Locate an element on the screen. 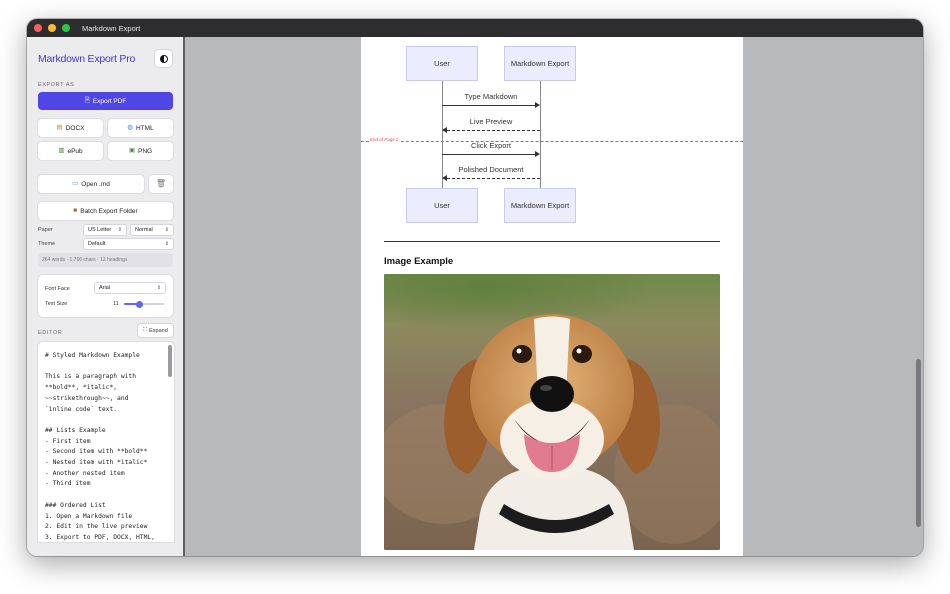 The height and width of the screenshot is (594, 950). actor-user-top: User is located at coordinates (442, 63).